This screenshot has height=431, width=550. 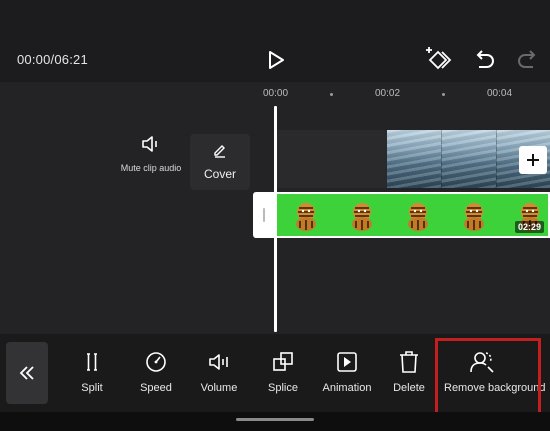 I want to click on double-chevron-left-icon, so click(x=26, y=373).